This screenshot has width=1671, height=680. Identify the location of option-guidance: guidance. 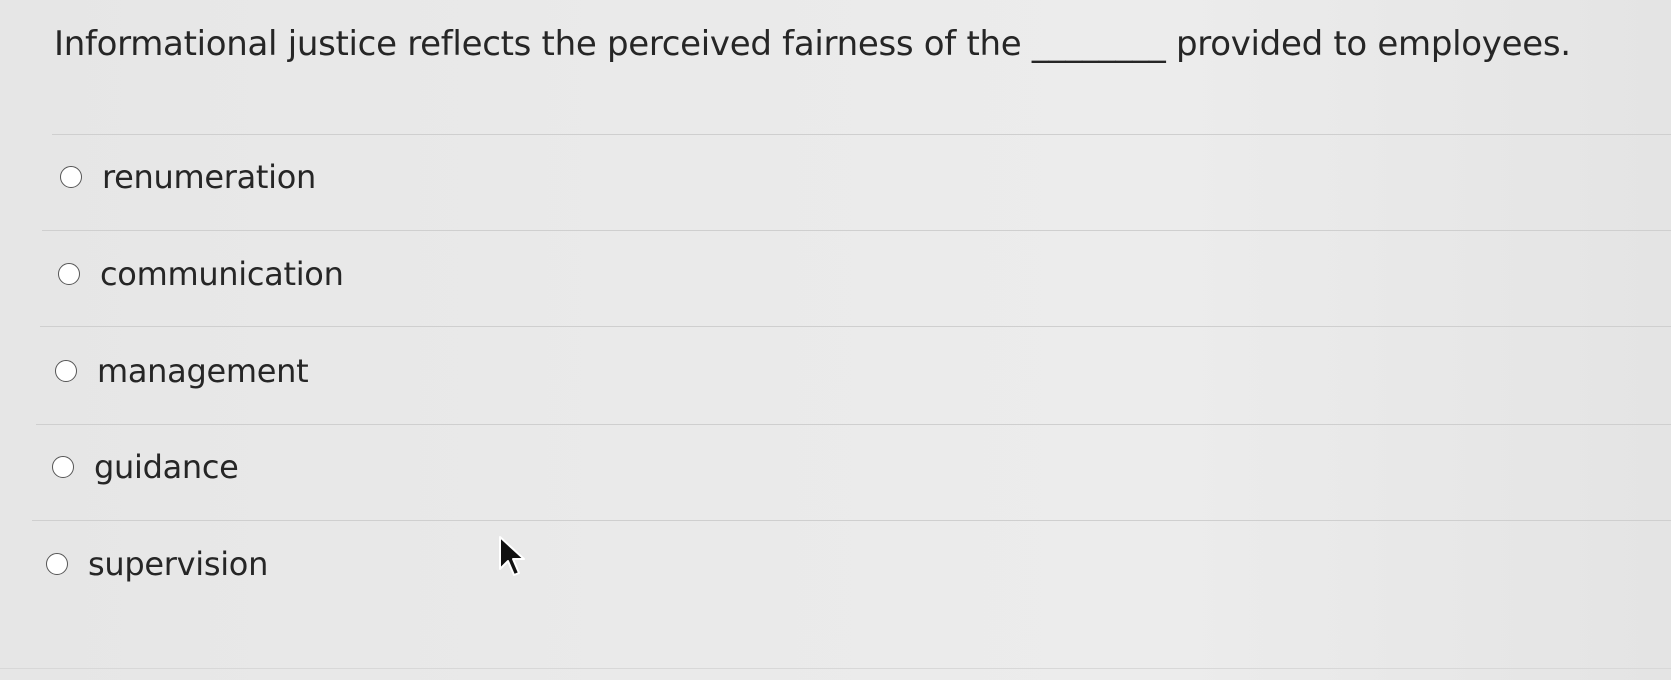
(145, 467).